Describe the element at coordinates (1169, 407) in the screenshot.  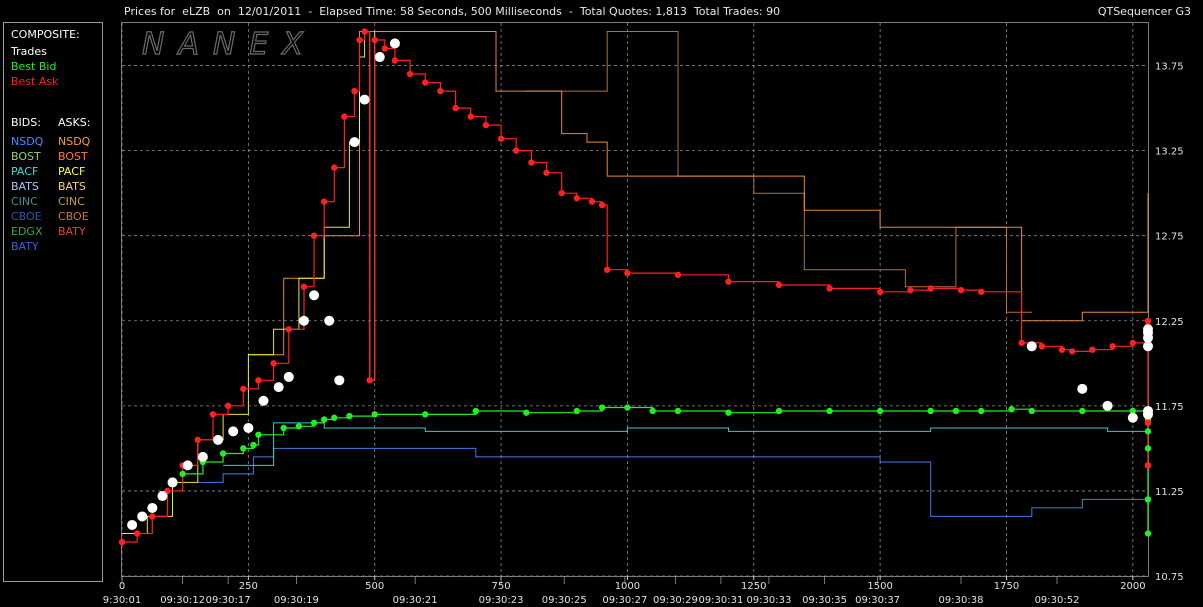
I see `y-tick-label: 11.75` at that location.